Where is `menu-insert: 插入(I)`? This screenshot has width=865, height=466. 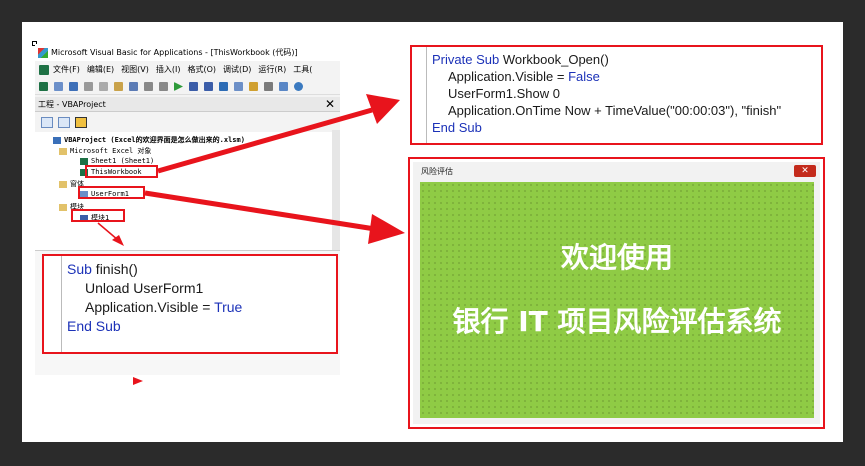
menu-insert: 插入(I) is located at coordinates (168, 69).